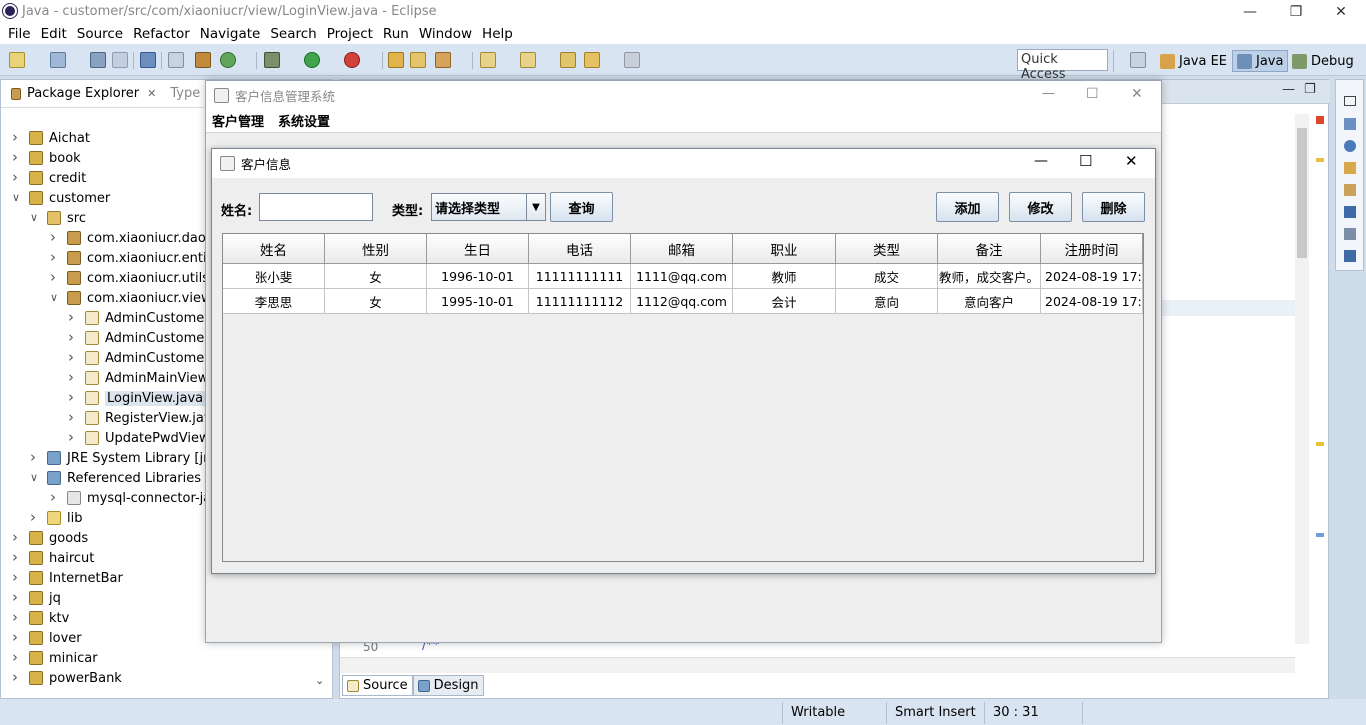  What do you see at coordinates (989, 249) in the screenshot?
I see `table-header-cell: 备注` at bounding box center [989, 249].